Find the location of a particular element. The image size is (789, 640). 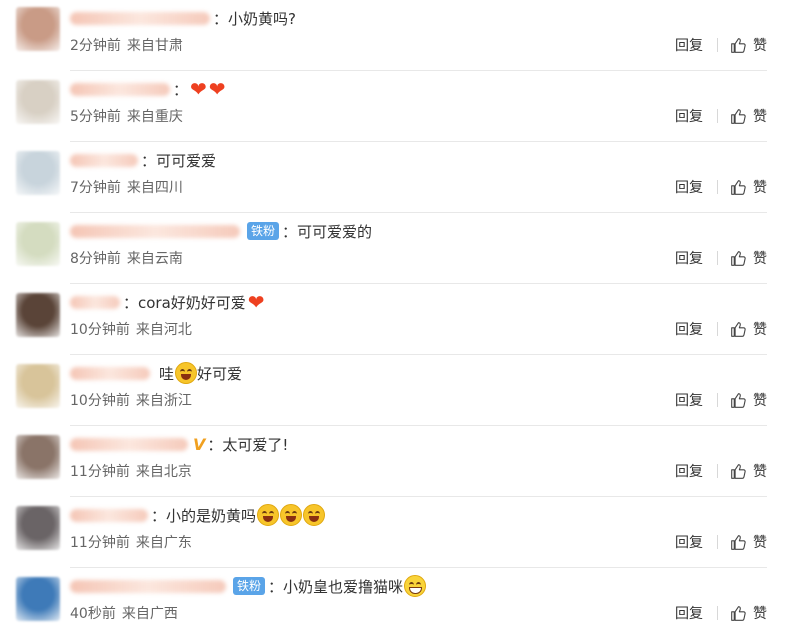

comment-time: 5分钟前 is located at coordinates (95, 117).